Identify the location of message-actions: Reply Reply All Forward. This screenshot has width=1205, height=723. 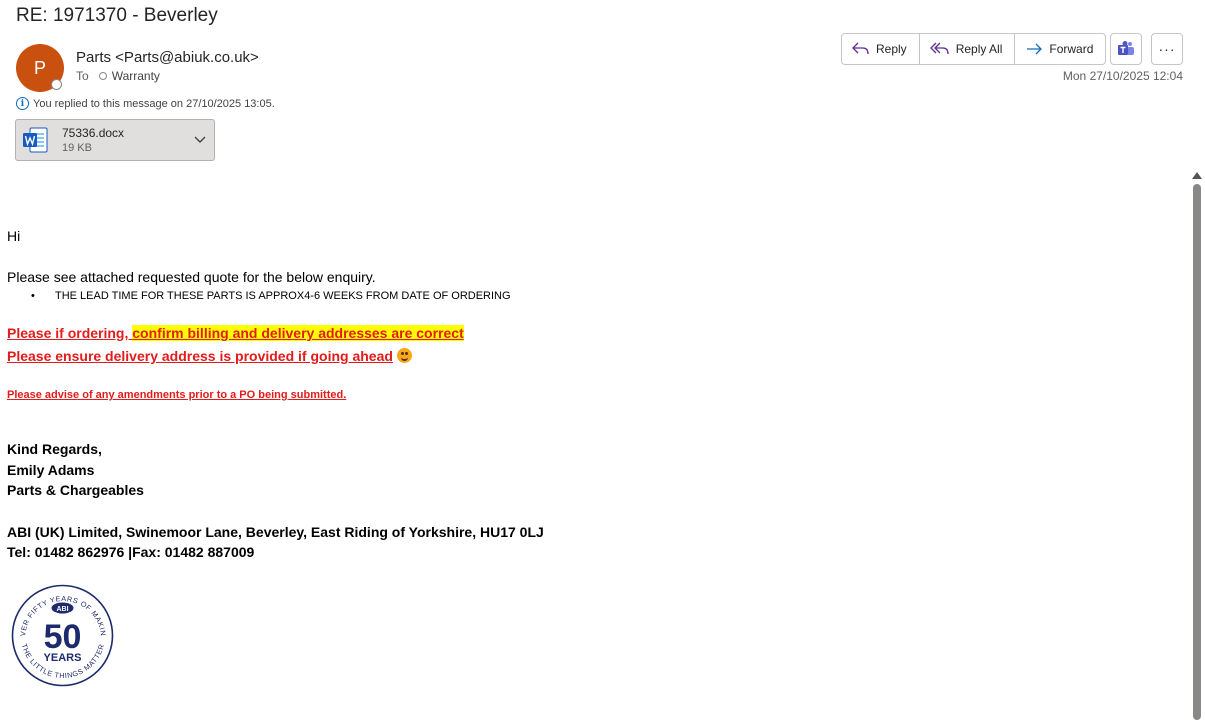
(974, 49).